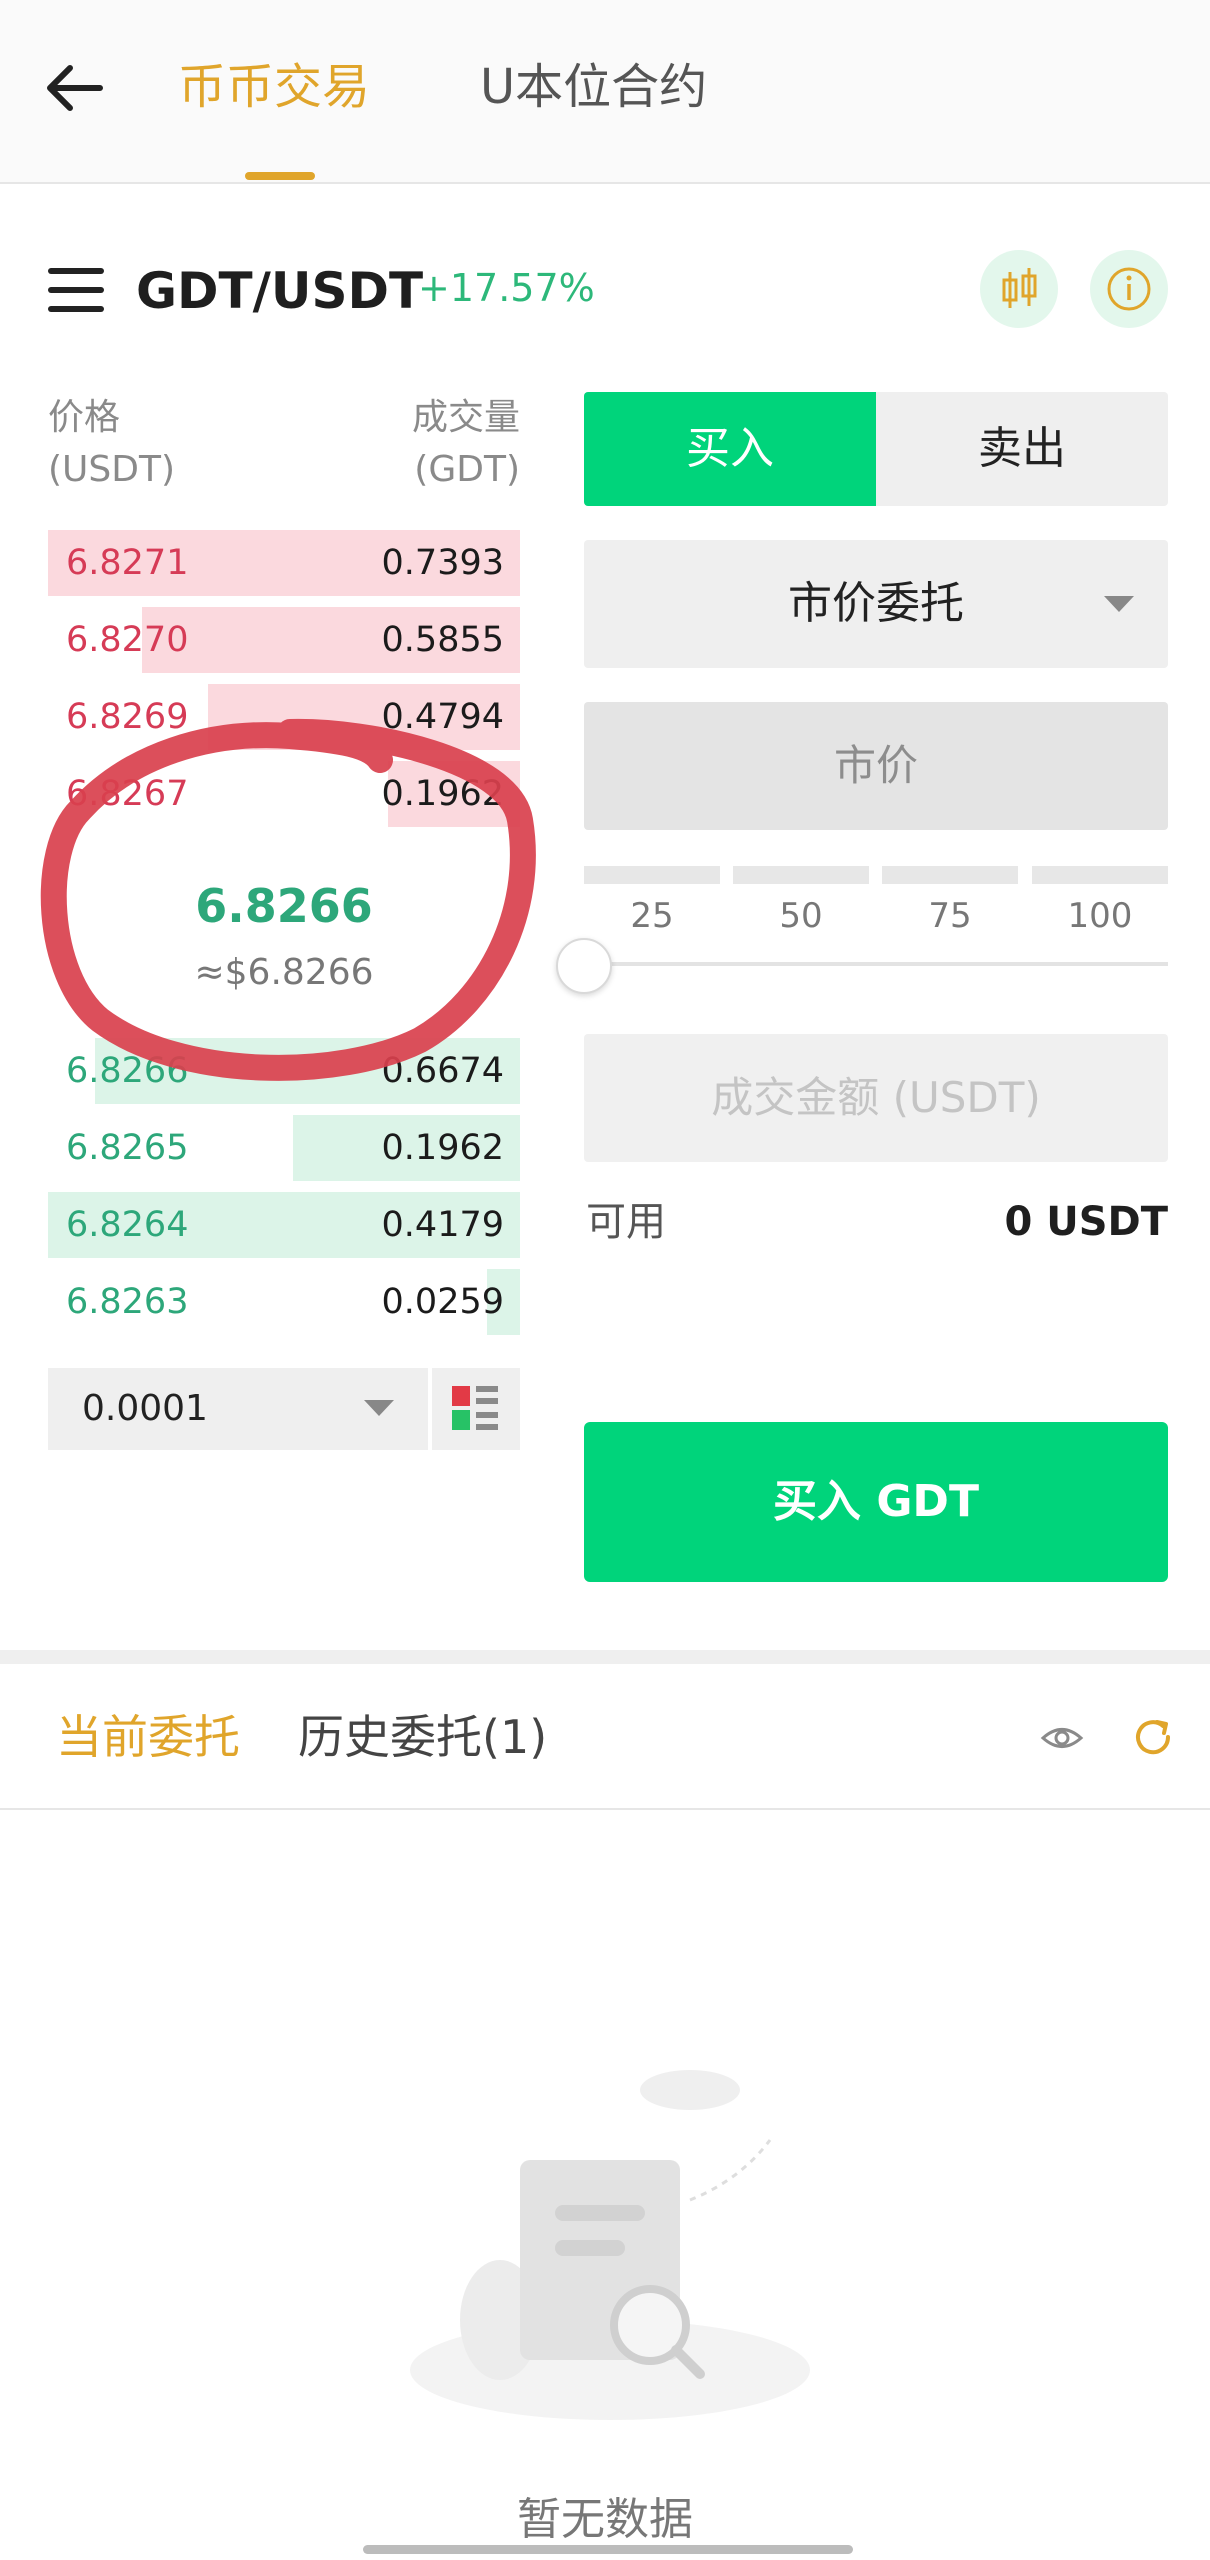 The width and height of the screenshot is (1210, 2560). I want to click on tab-open-orders: 当前委托, so click(148, 1737).